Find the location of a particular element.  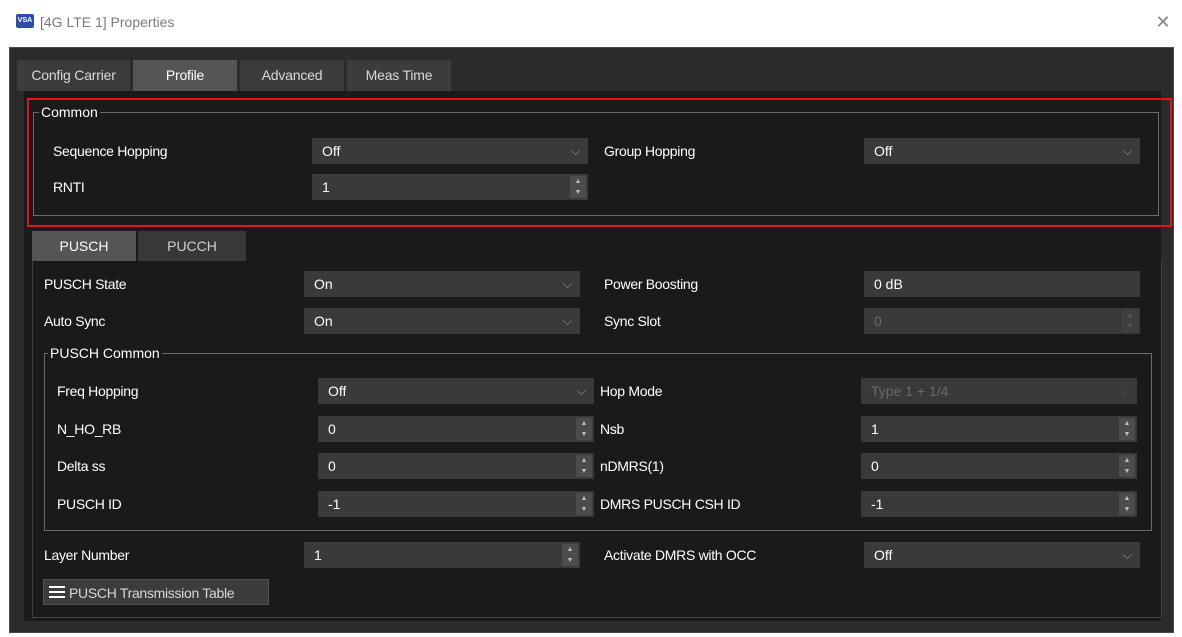

tab-pucch: PUCCH is located at coordinates (192, 246).